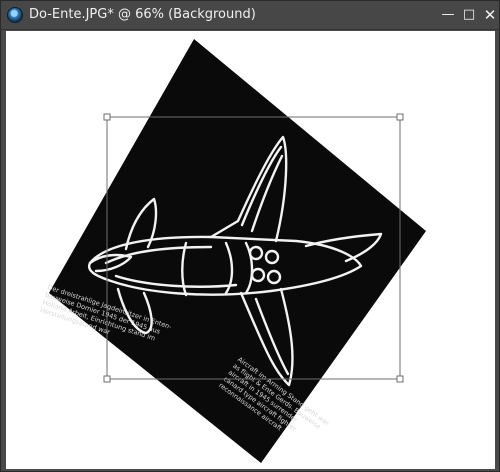 The height and width of the screenshot is (472, 500). Describe the element at coordinates (107, 379) in the screenshot. I see `transform-handle-bottom-left` at that location.